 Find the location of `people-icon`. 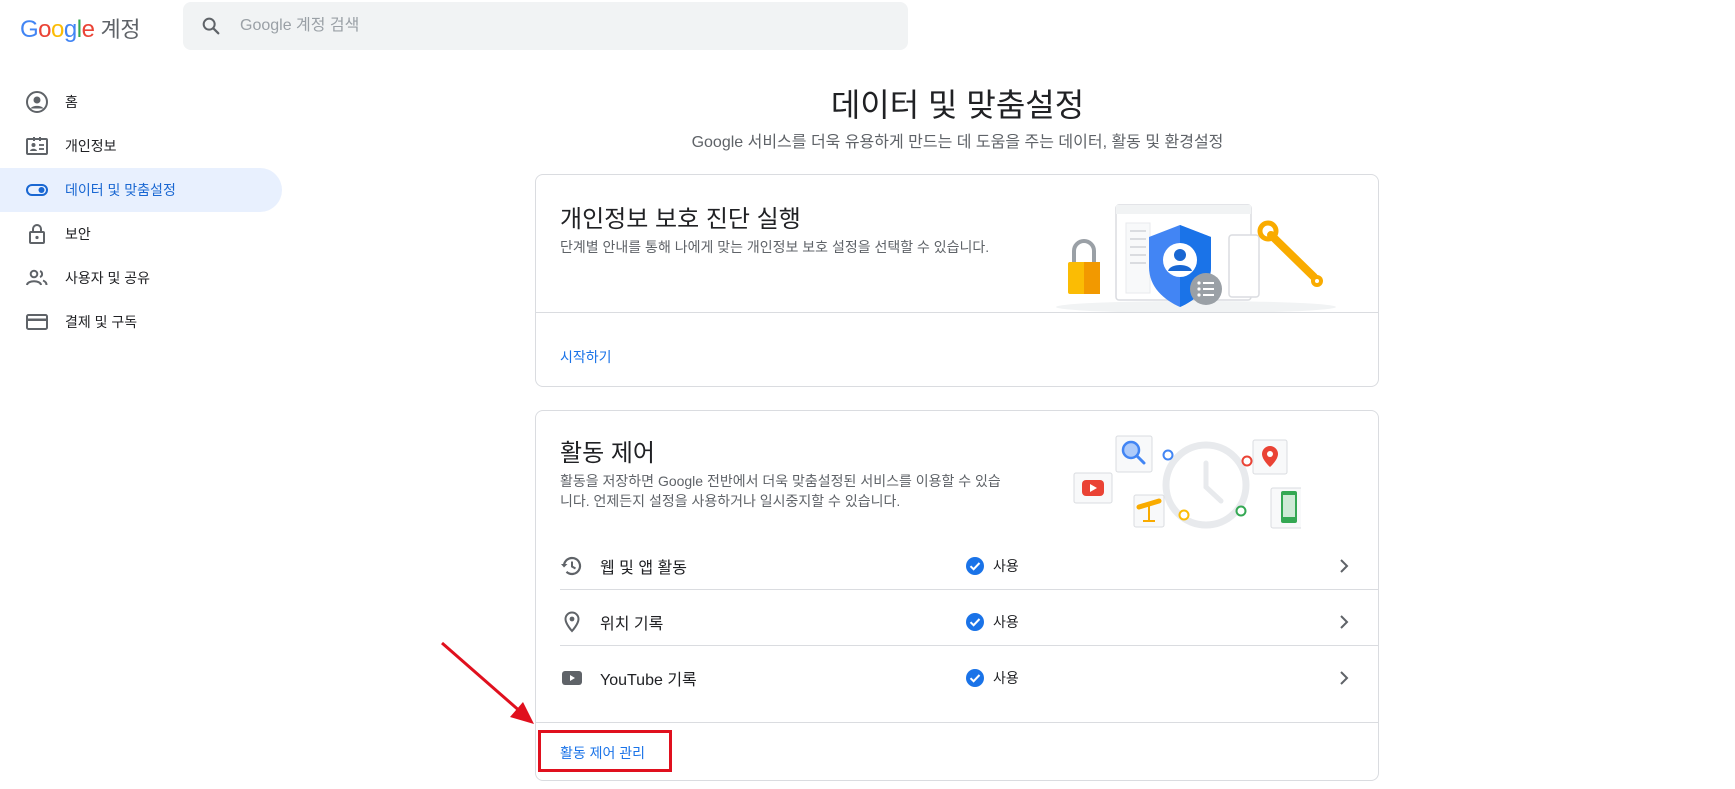

people-icon is located at coordinates (37, 278).